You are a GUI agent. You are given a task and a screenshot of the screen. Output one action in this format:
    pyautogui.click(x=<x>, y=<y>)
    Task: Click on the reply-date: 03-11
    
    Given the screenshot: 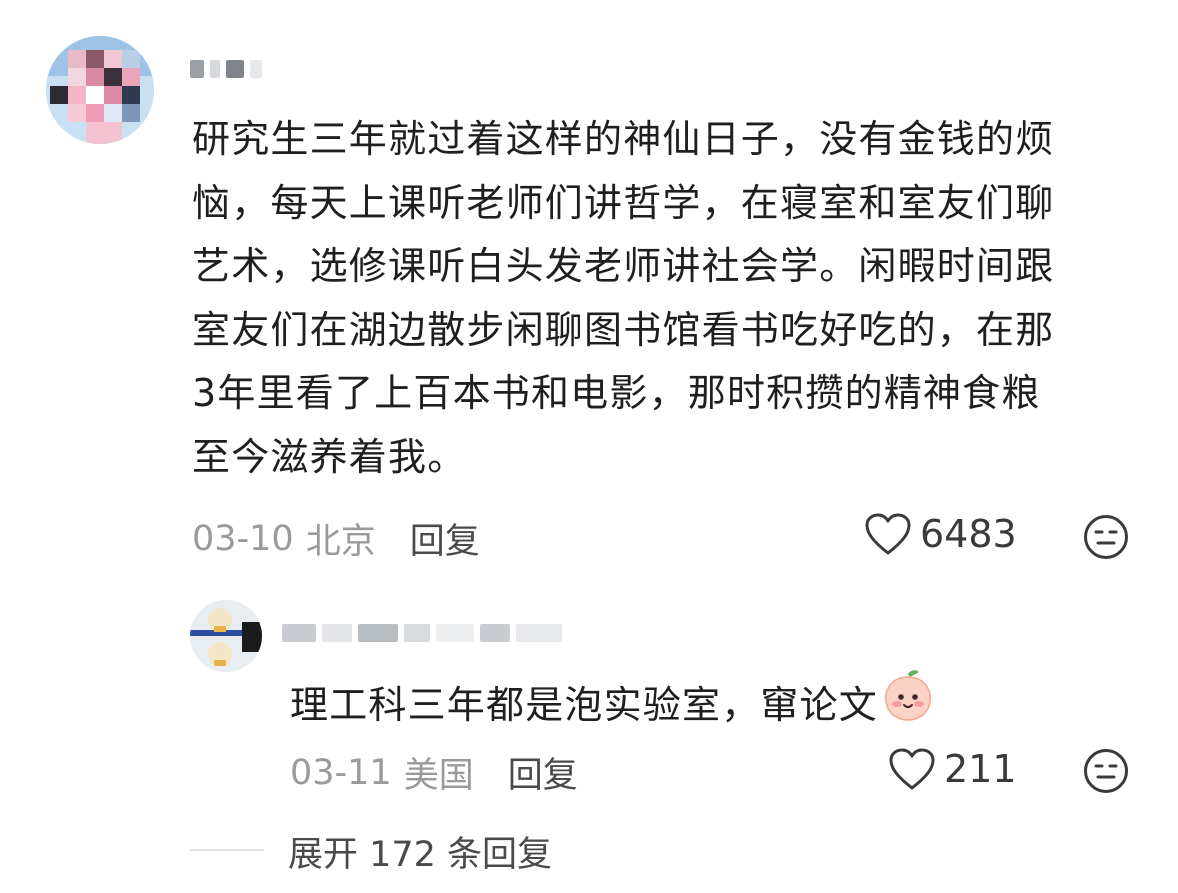 What is the action you would take?
    pyautogui.click(x=341, y=772)
    